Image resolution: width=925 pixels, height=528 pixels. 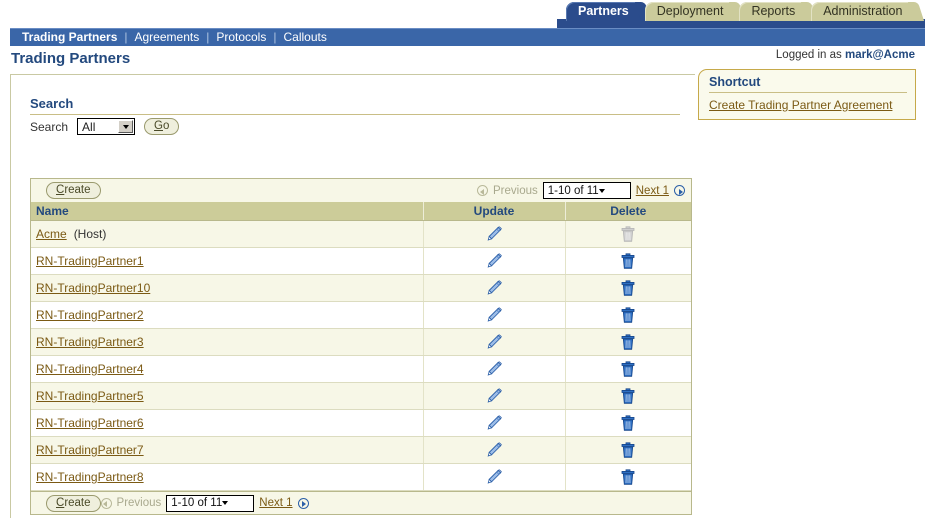 What do you see at coordinates (361, 190) in the screenshot?
I see `table-toolbar-top: Create Previous 1-10 of 11 Next 1` at bounding box center [361, 190].